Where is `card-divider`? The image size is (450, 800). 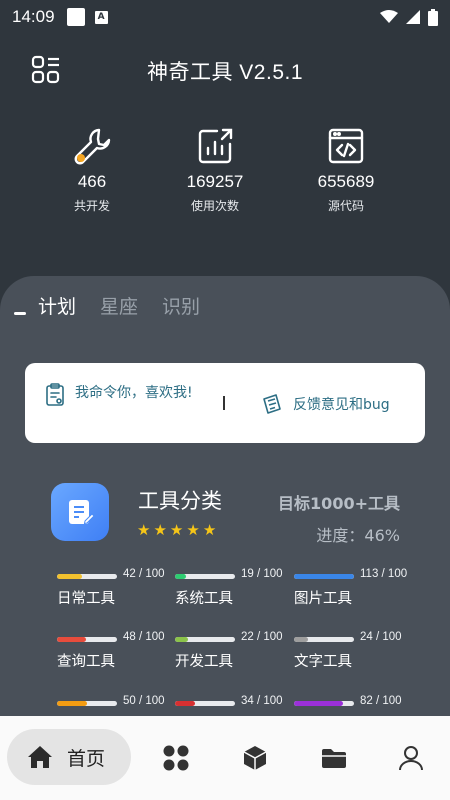 card-divider is located at coordinates (224, 403).